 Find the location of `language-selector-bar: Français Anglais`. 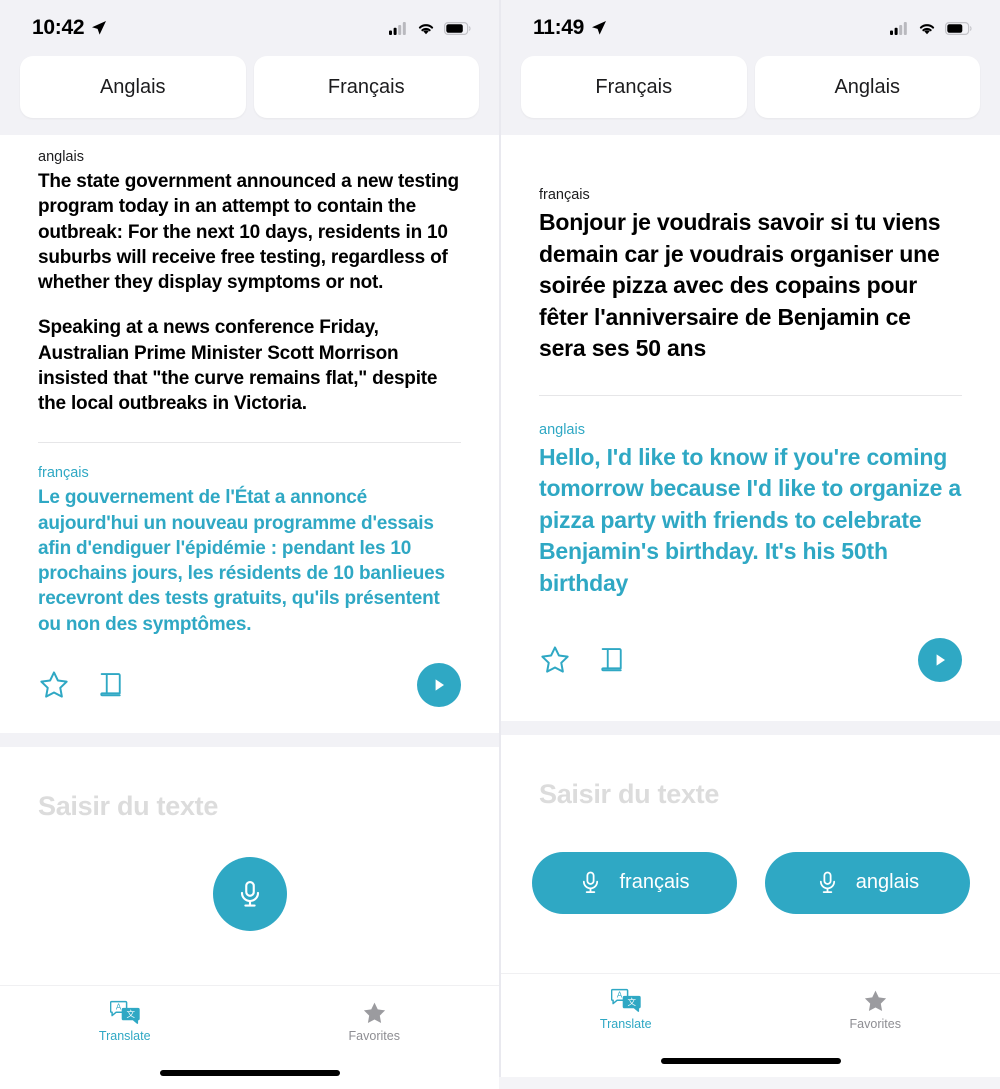

language-selector-bar: Français Anglais is located at coordinates (750, 95).